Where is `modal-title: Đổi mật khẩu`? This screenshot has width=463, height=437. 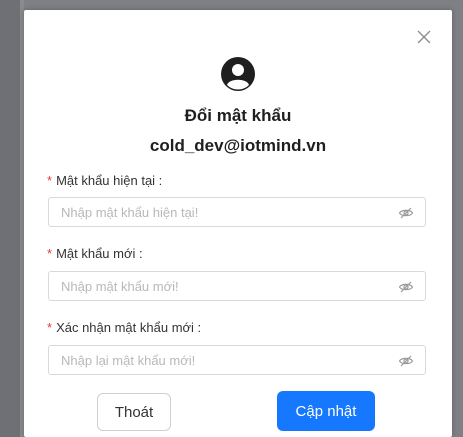
modal-title: Đổi mật khẩu is located at coordinates (238, 115).